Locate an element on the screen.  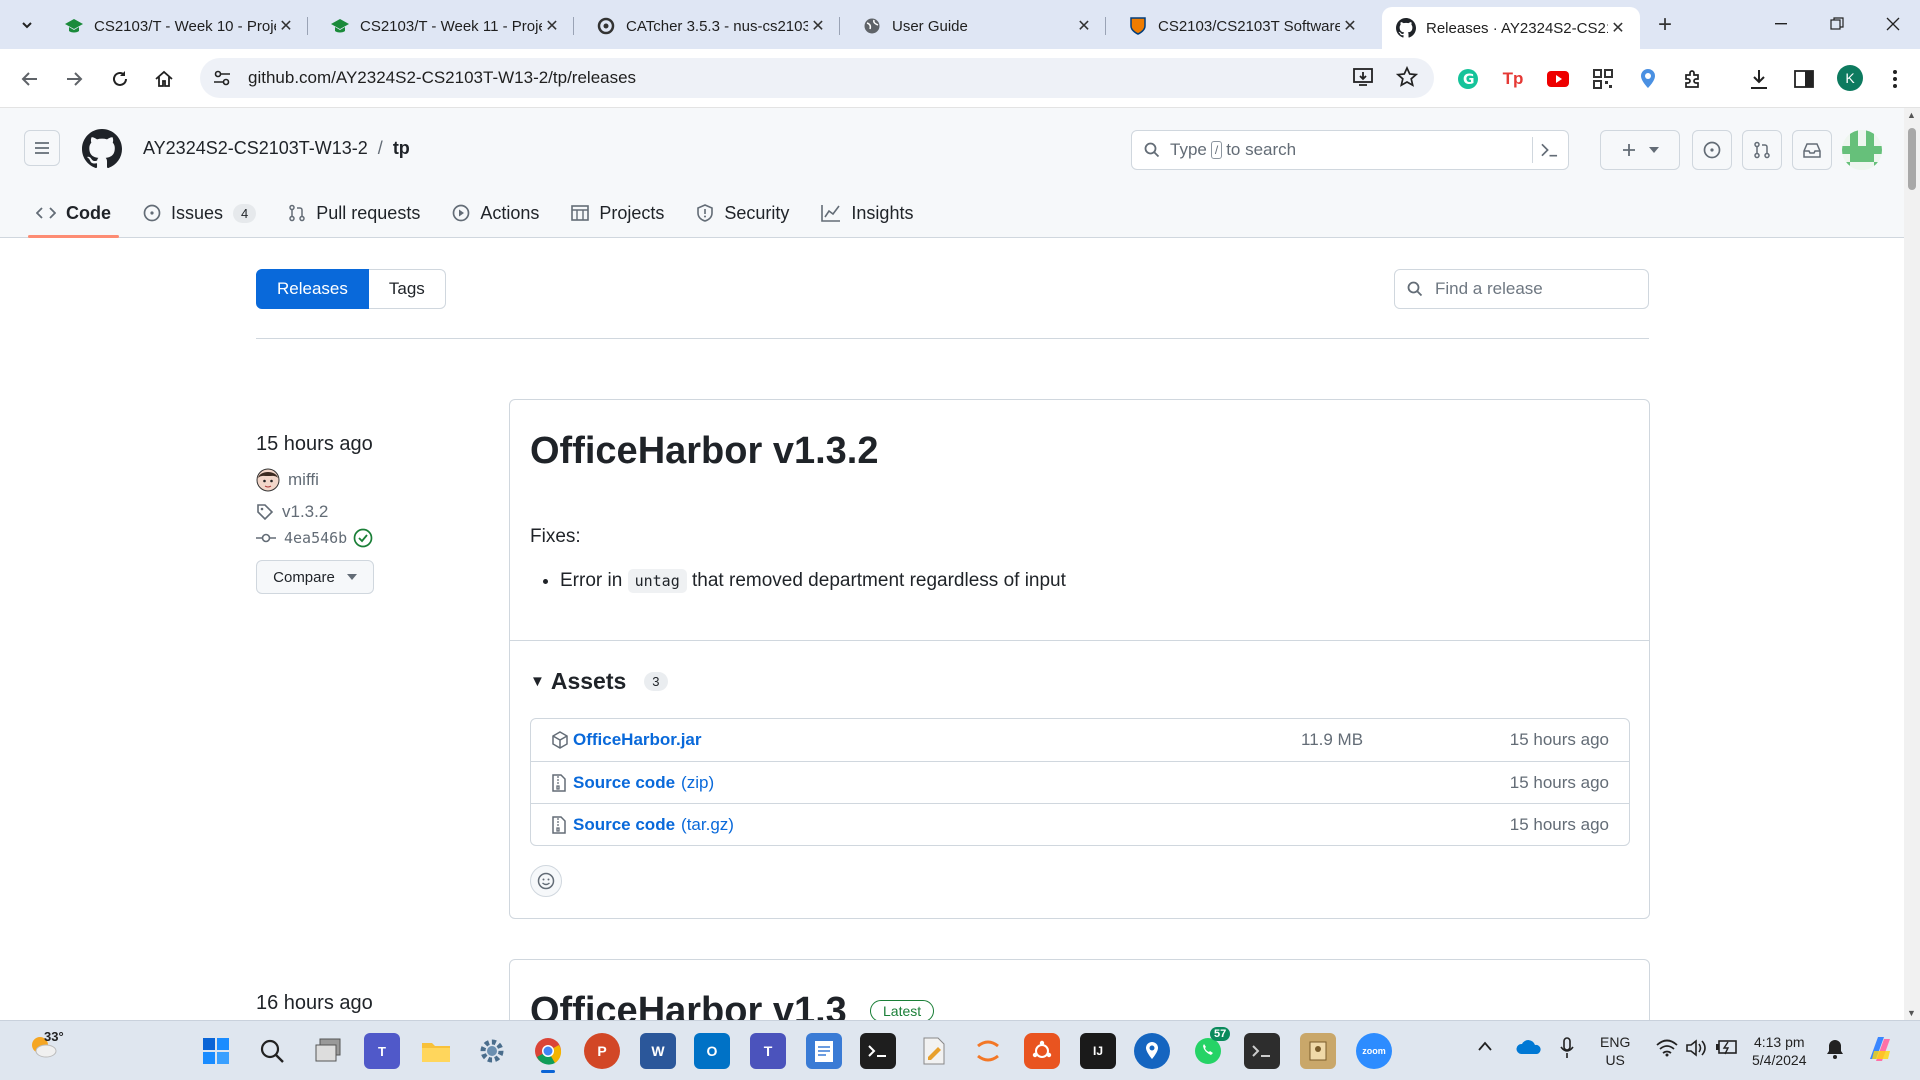
github-logo-icon is located at coordinates (102, 149).